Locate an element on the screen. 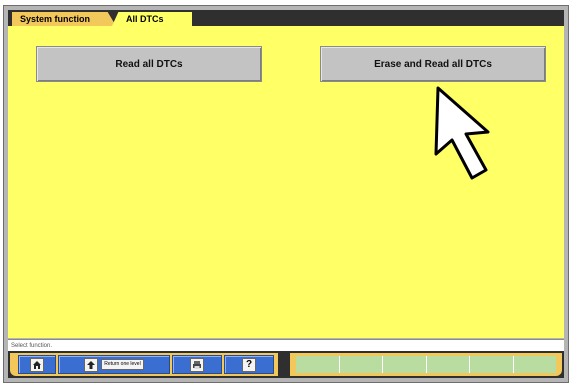 The image size is (572, 387). toolbar-right-group is located at coordinates (426, 364).